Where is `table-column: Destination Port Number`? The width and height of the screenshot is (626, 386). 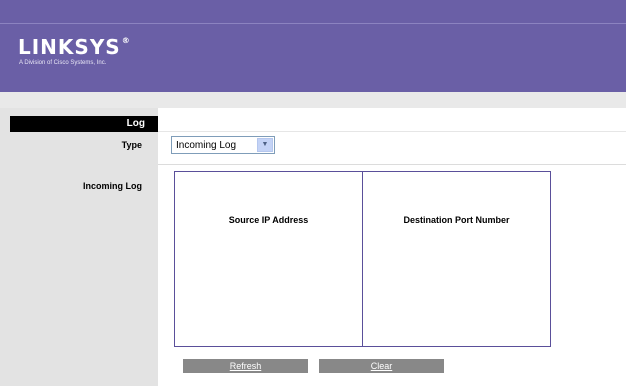
table-column: Destination Port Number is located at coordinates (456, 259).